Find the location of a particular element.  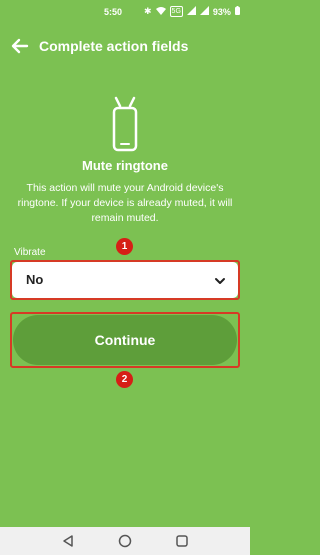

android-phone-icon is located at coordinates (125, 124).